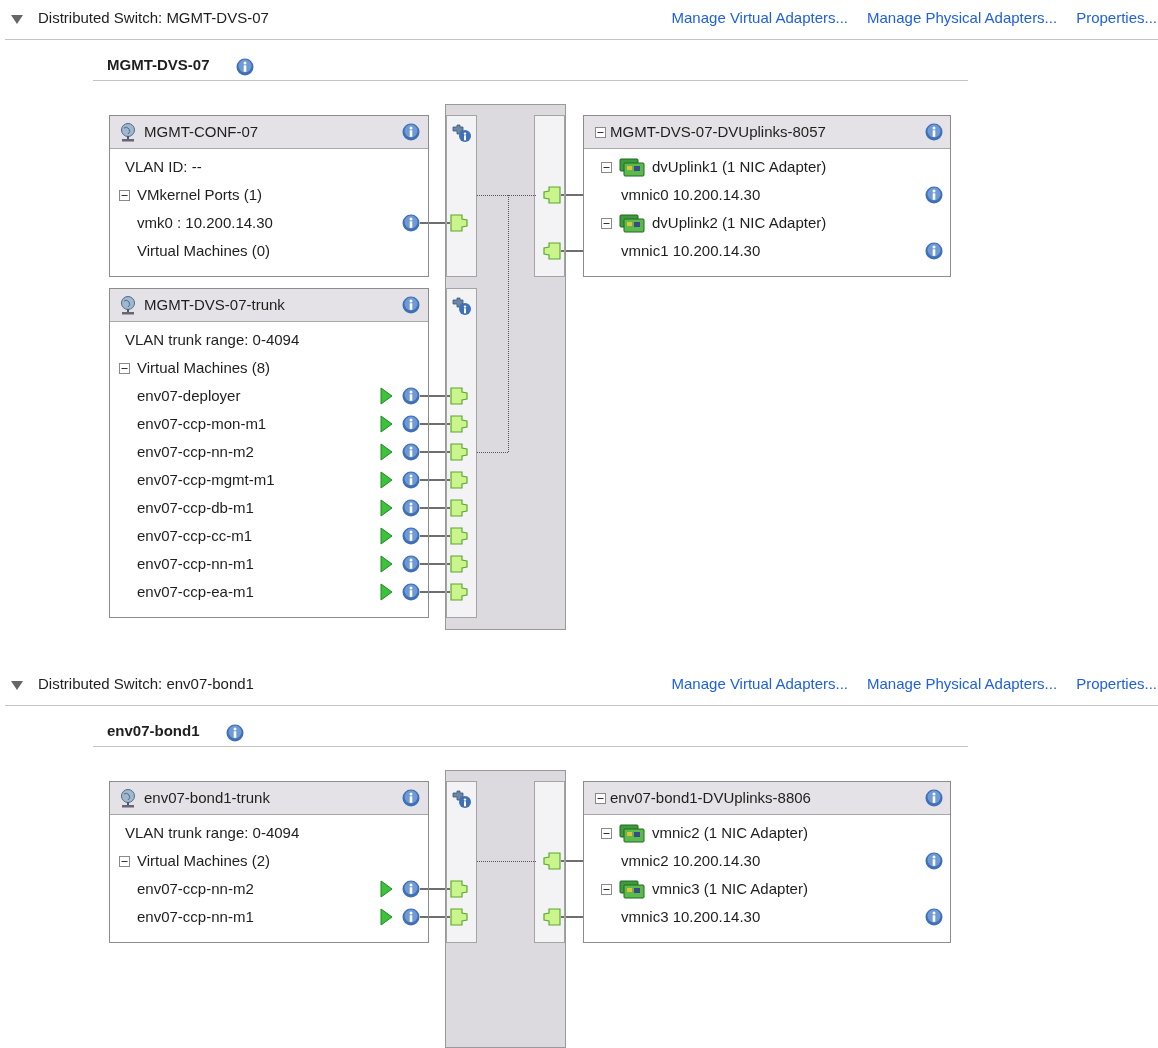 This screenshot has height=1048, width=1158. I want to click on adapter-label: vmnic0 10.200.14.30, so click(773, 195).